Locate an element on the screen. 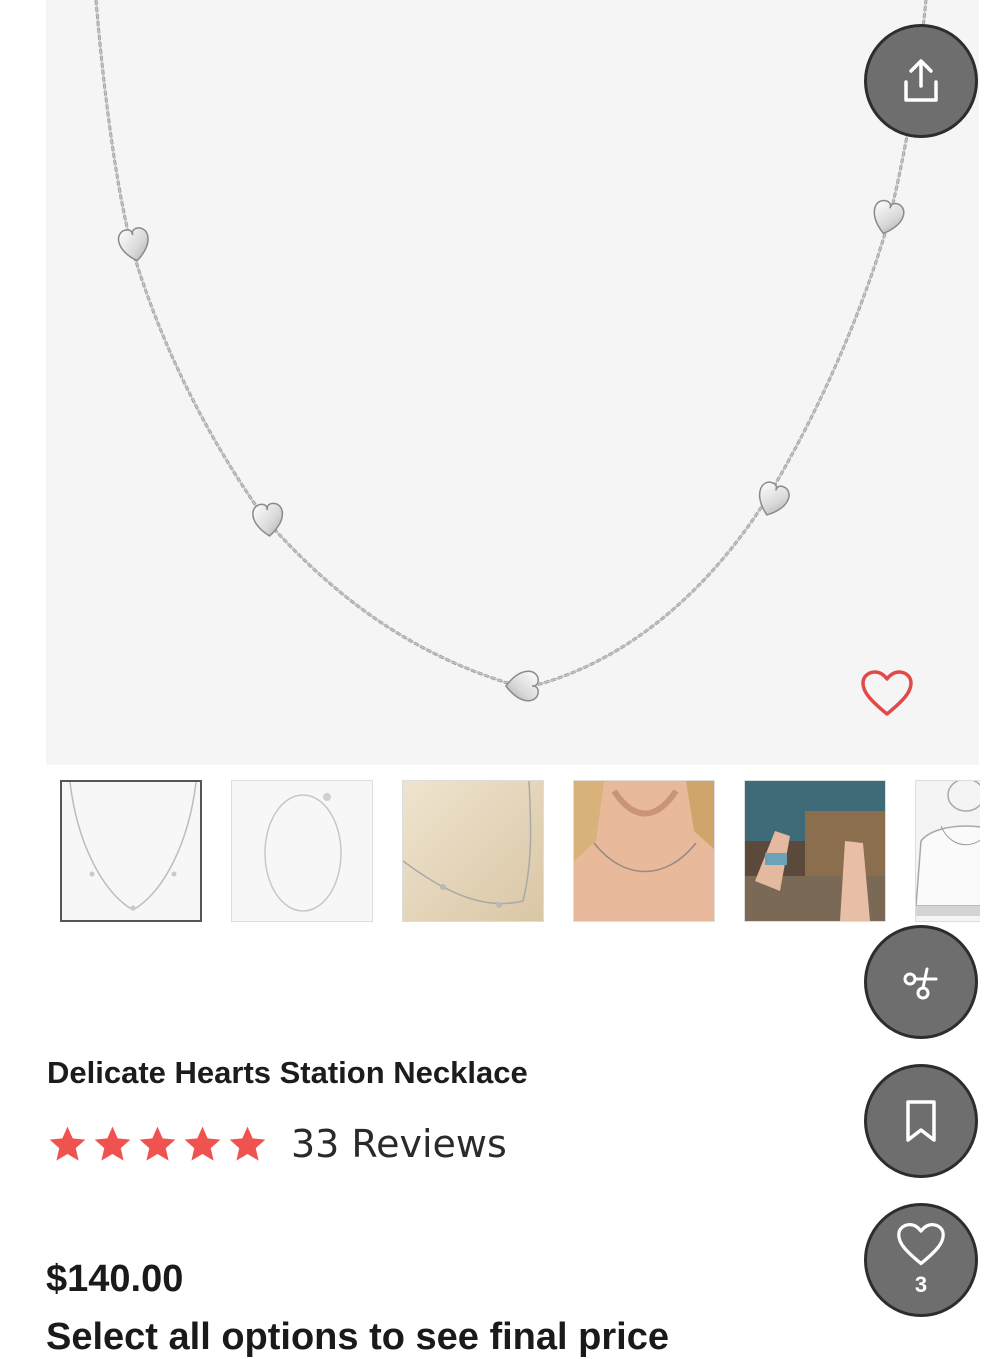  share-button is located at coordinates (921, 81).